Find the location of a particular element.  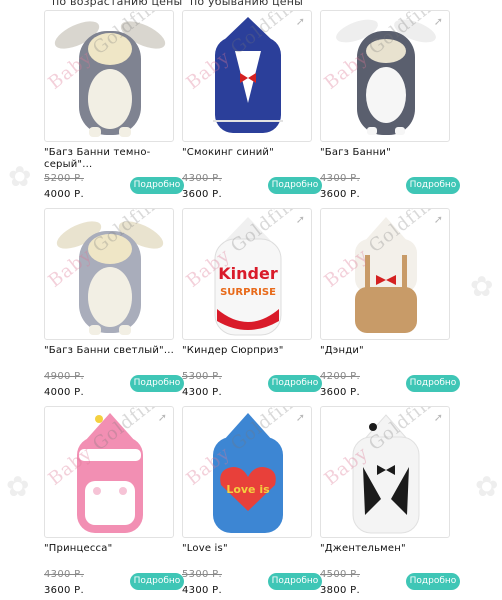

sort-bar: по возрастанию цены по убыванию цены is located at coordinates (251, 5).